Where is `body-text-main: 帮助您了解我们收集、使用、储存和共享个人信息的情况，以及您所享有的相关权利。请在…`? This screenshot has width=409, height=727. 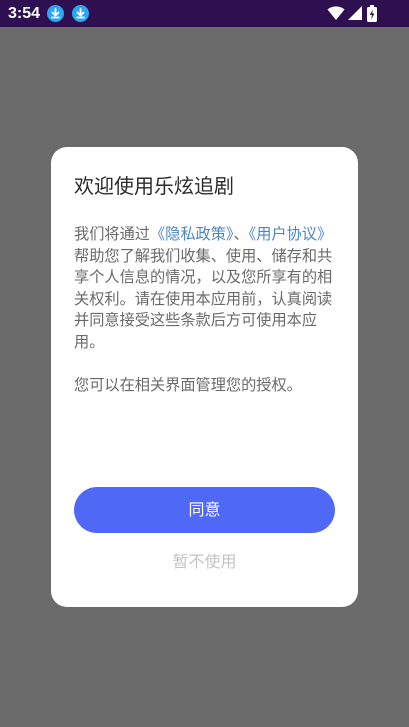
body-text-main: 帮助您了解我们收集、使用、储存和共享个人信息的情况，以及您所享有的相关权利。请在… is located at coordinates (203, 298).